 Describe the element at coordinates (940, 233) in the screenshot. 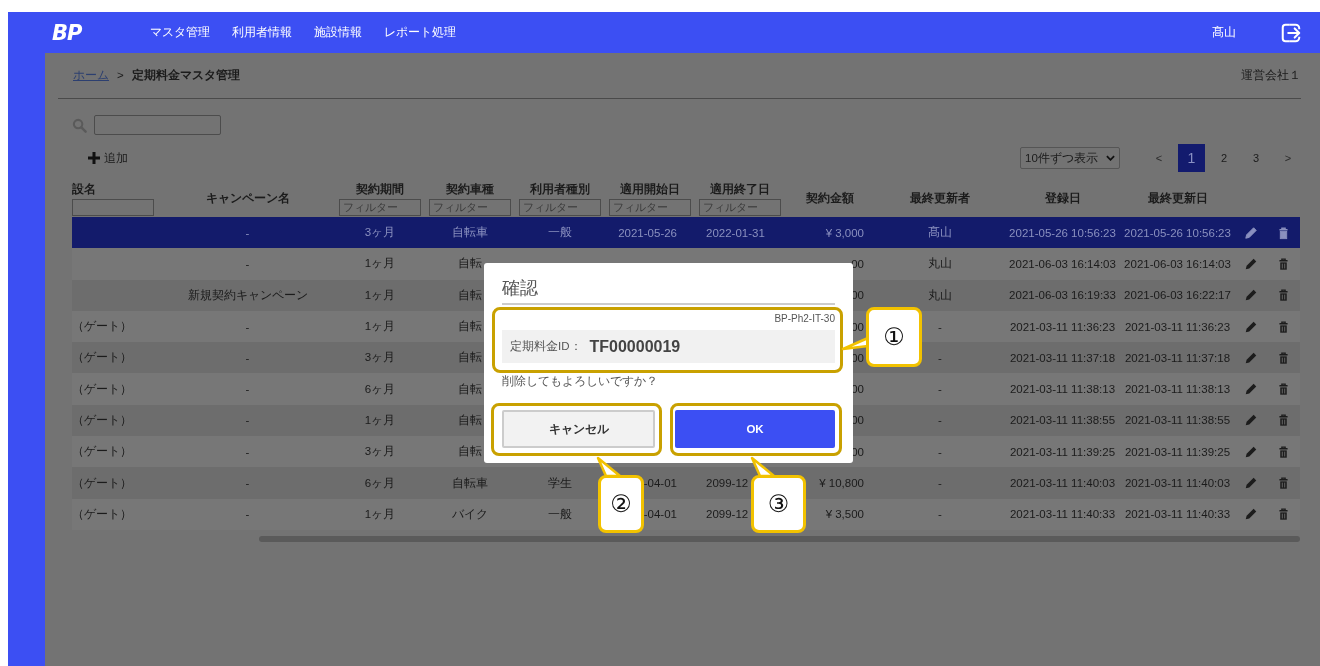

I see `table-cell: 髙山` at that location.